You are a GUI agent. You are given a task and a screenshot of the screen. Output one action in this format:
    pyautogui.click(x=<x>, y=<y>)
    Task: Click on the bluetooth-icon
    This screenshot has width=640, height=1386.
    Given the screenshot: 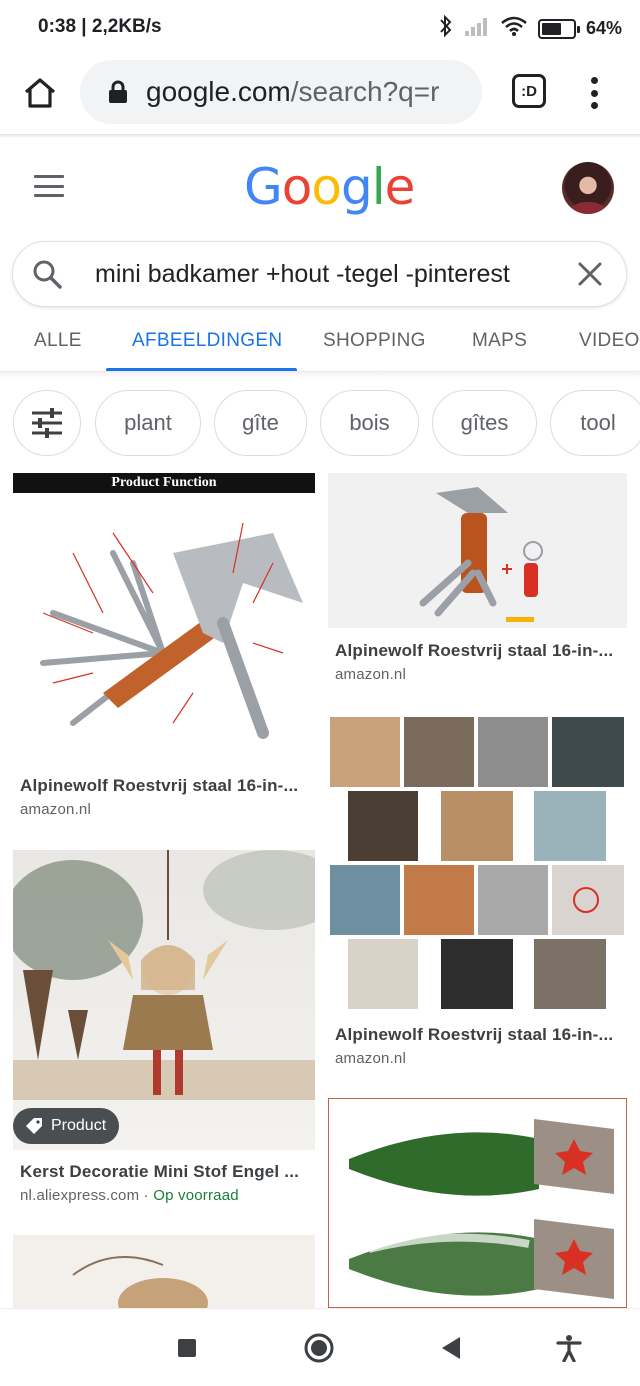 What is the action you would take?
    pyautogui.click(x=446, y=28)
    